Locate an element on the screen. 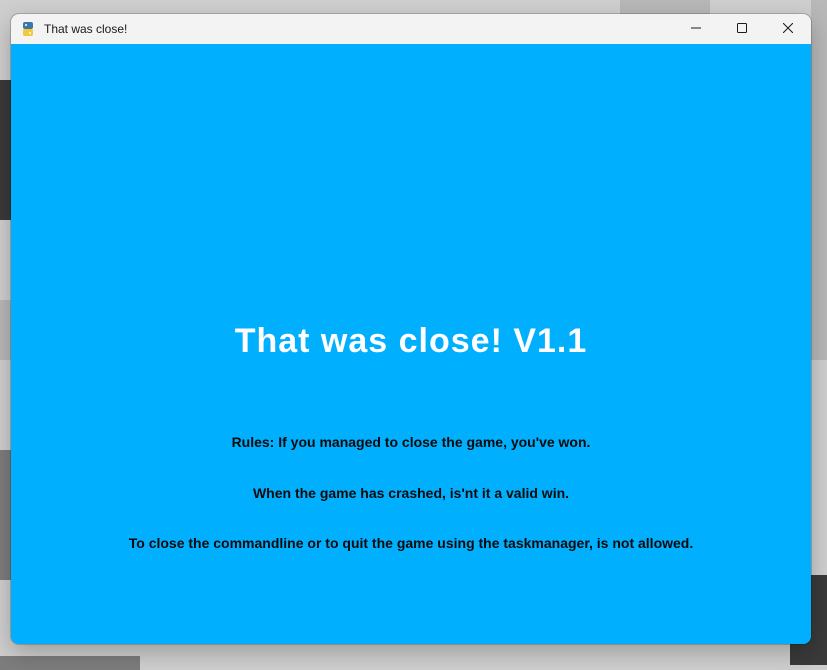 This screenshot has height=670, width=827. close-icon is located at coordinates (788, 29).